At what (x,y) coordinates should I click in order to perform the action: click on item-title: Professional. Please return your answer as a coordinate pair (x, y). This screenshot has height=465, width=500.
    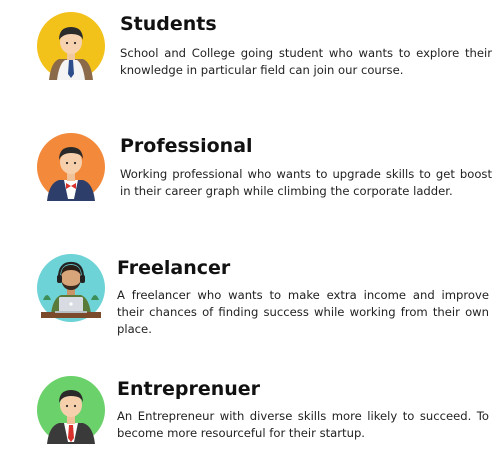
    Looking at the image, I should click on (186, 146).